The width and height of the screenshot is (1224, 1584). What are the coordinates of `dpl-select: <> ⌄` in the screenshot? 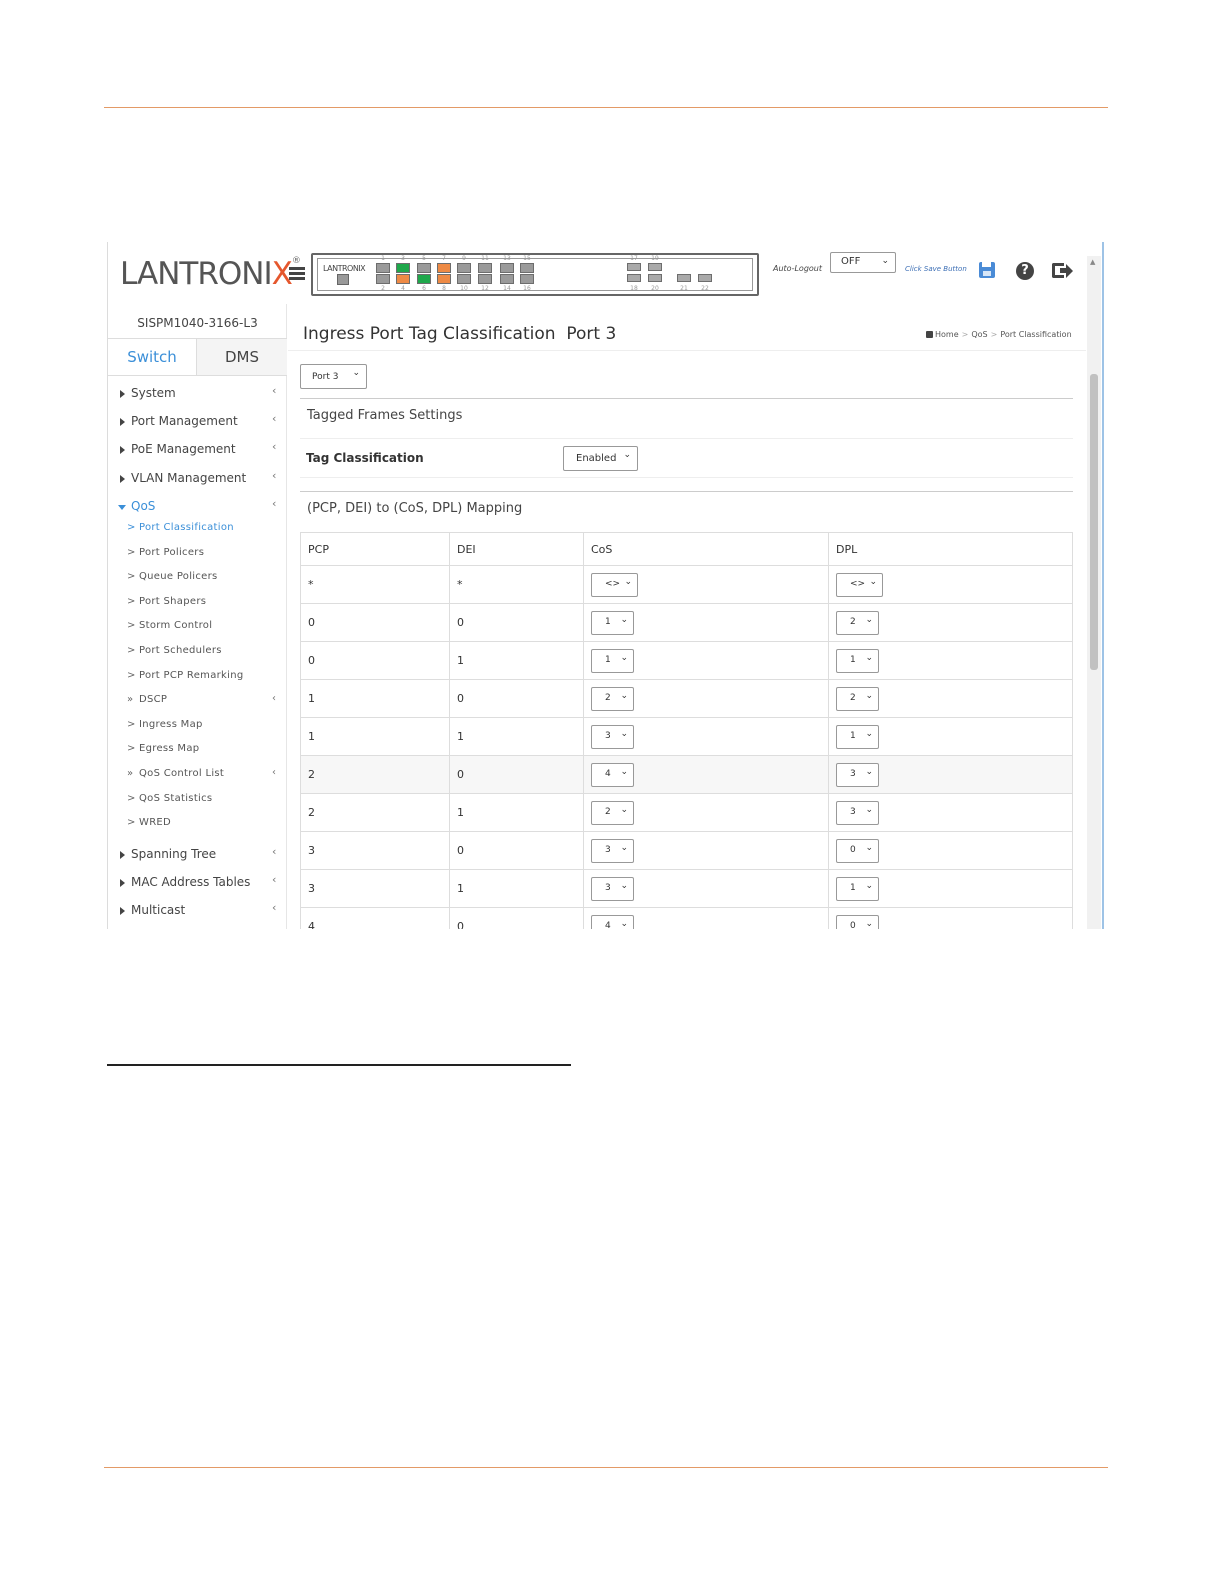 It's located at (859, 584).